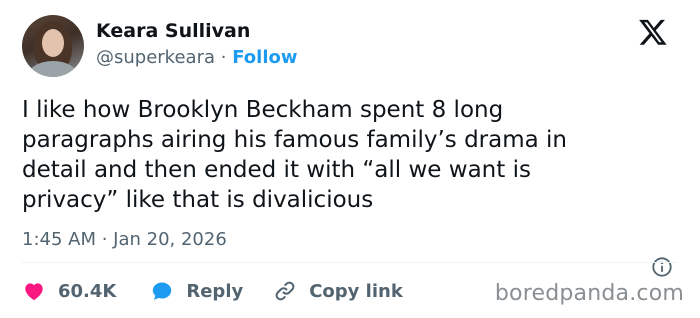  Describe the element at coordinates (263, 110) in the screenshot. I see `tweet-line: I like how Brooklyn Beckham spent 8 long` at that location.